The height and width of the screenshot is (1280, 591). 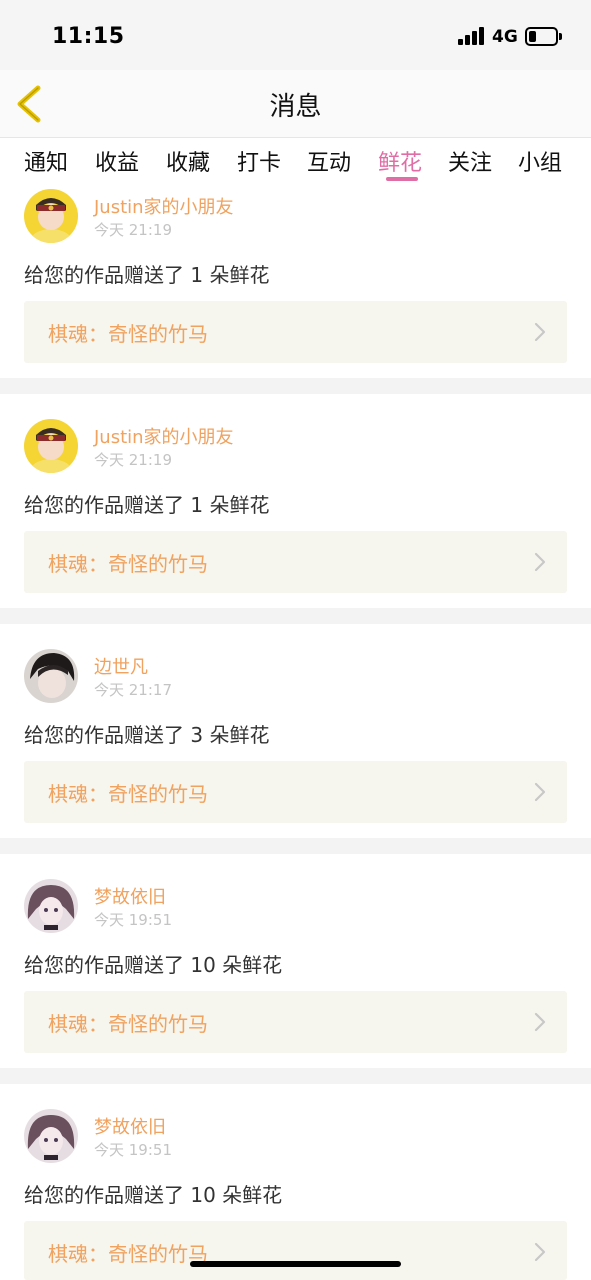 What do you see at coordinates (541, 36) in the screenshot?
I see `battery-icon` at bounding box center [541, 36].